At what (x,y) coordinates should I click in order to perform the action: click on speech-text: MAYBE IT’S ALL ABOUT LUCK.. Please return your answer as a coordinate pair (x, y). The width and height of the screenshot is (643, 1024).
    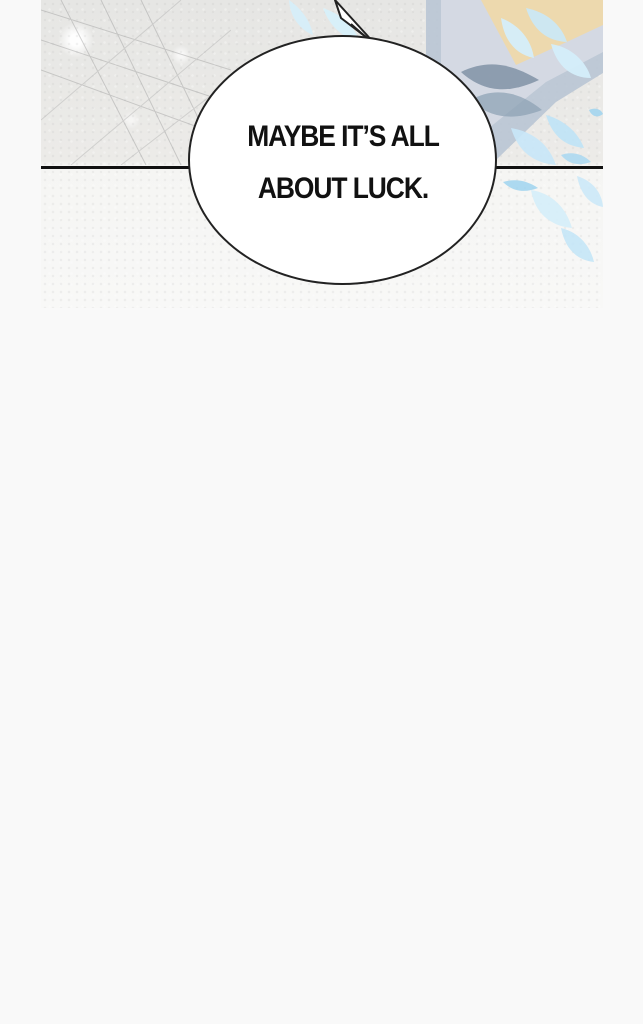
    Looking at the image, I should click on (343, 162).